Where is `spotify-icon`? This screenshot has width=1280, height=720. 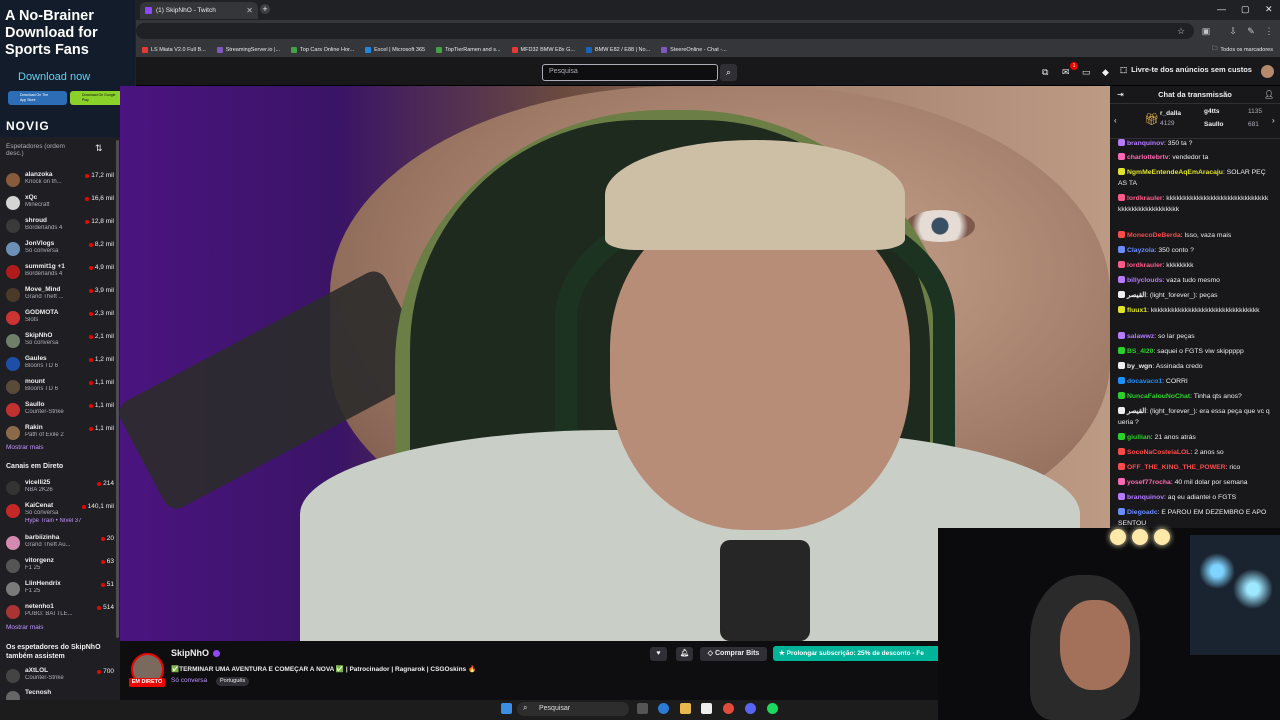
spotify-icon is located at coordinates (772, 708).